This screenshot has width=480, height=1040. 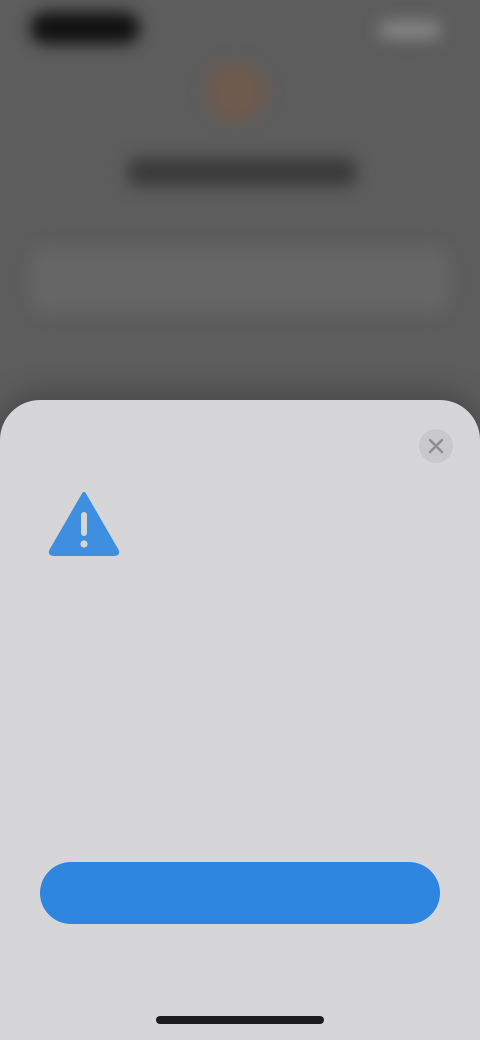 I want to click on primary-action-button, so click(x=240, y=893).